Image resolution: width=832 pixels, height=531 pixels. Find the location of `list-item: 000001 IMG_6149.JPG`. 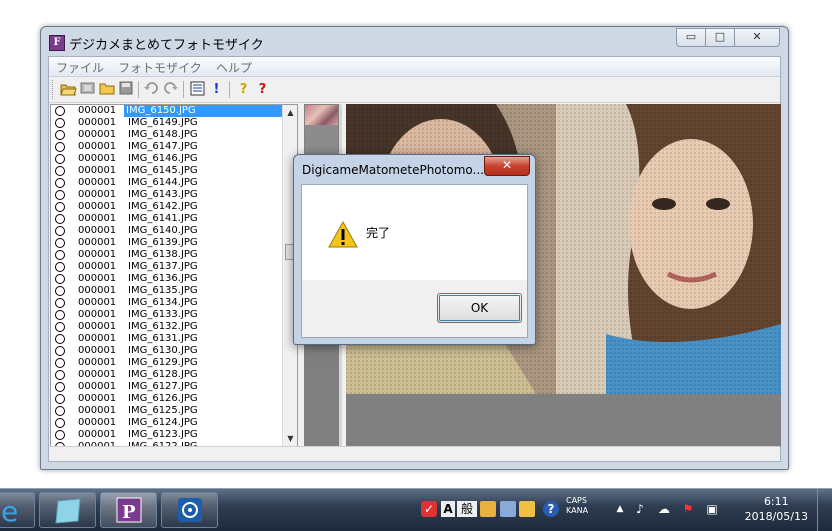

list-item: 000001 IMG_6149.JPG is located at coordinates (174, 123).